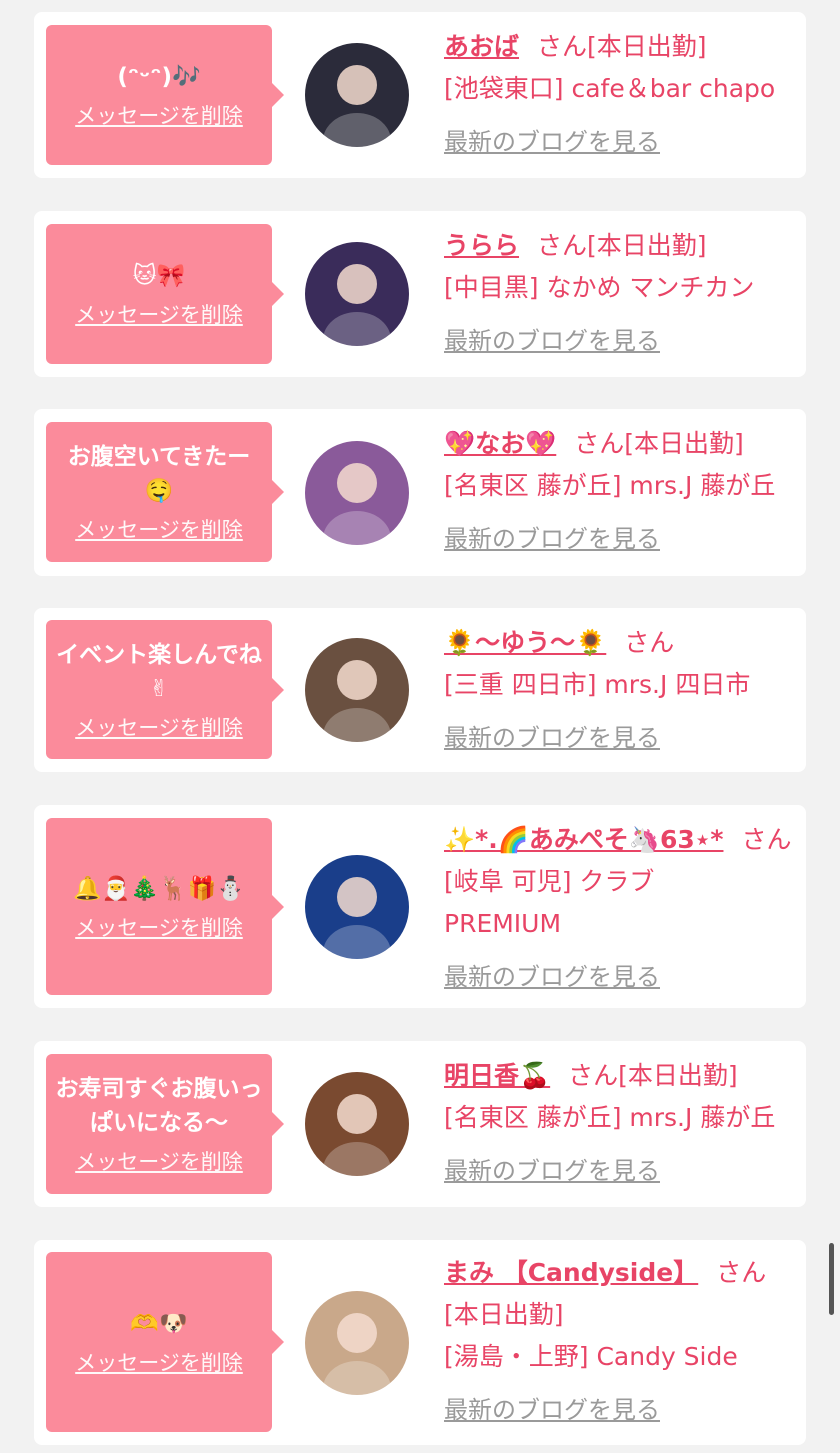 The height and width of the screenshot is (1453, 840). I want to click on shop-location: [中目黒] なかめ マンチカン, so click(599, 287).